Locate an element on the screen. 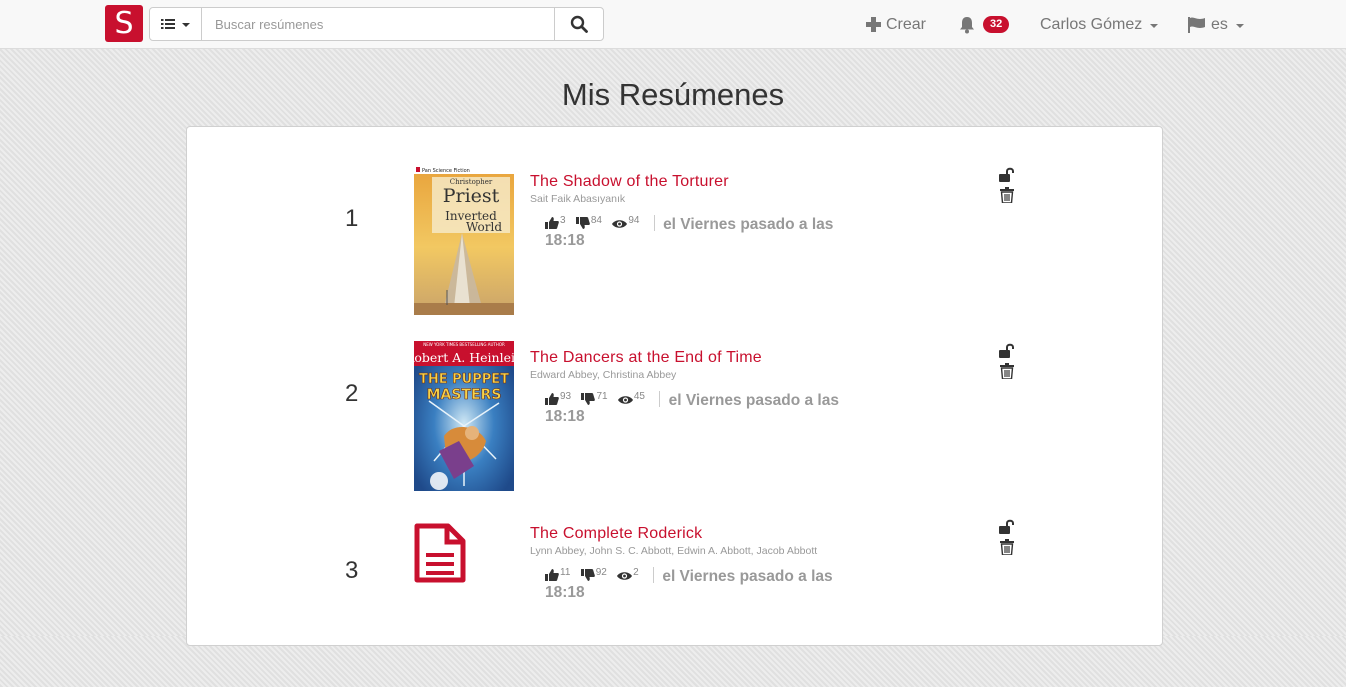  search-group is located at coordinates (376, 24).